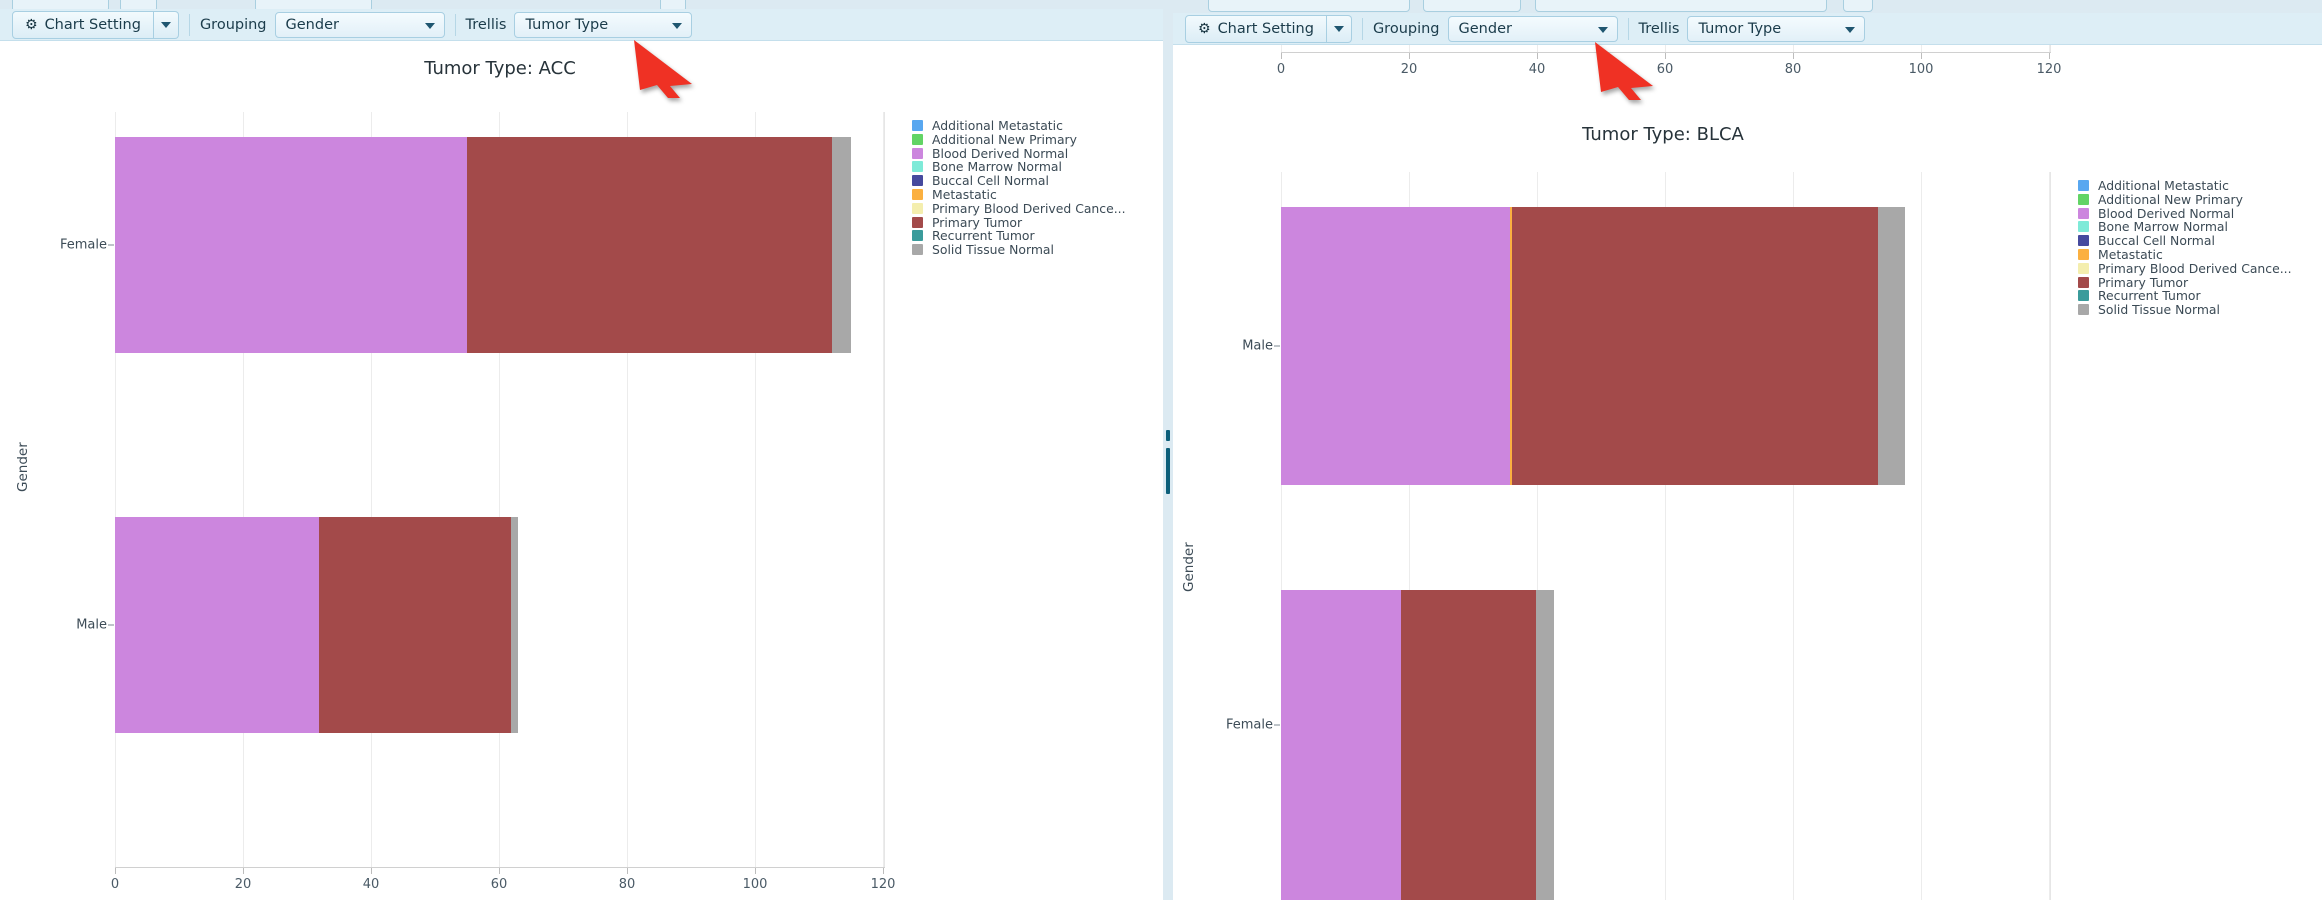 Image resolution: width=2322 pixels, height=900 pixels. Describe the element at coordinates (312, 24) in the screenshot. I see `grouping-select-value: Gender` at that location.